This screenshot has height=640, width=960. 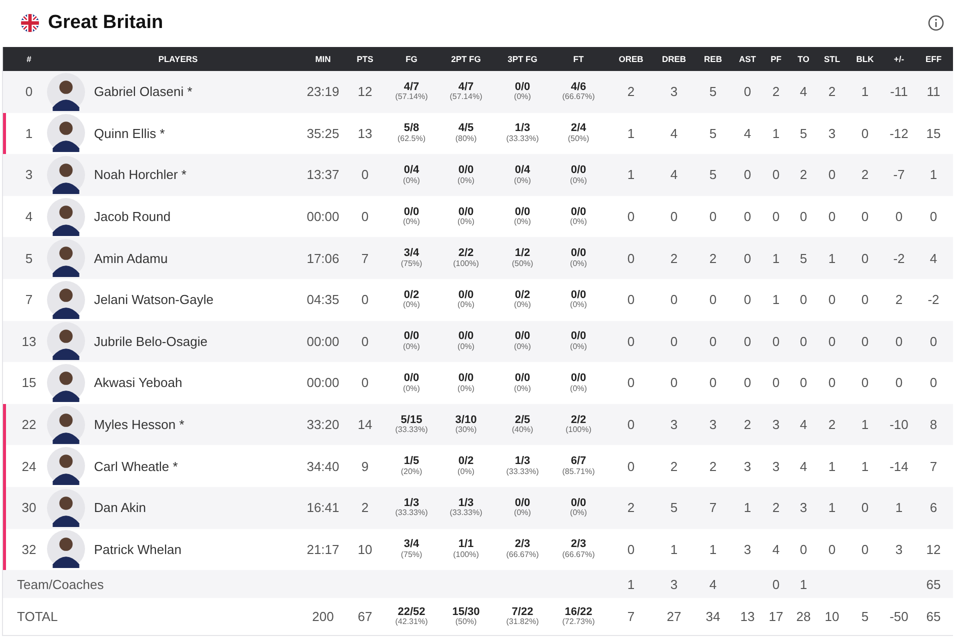 What do you see at coordinates (29, 341) in the screenshot?
I see `player-number: 13` at bounding box center [29, 341].